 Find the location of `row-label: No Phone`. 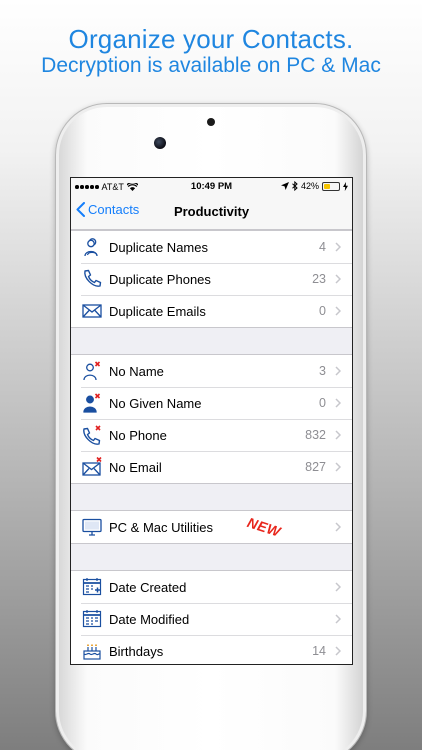

row-label: No Phone is located at coordinates (138, 435).